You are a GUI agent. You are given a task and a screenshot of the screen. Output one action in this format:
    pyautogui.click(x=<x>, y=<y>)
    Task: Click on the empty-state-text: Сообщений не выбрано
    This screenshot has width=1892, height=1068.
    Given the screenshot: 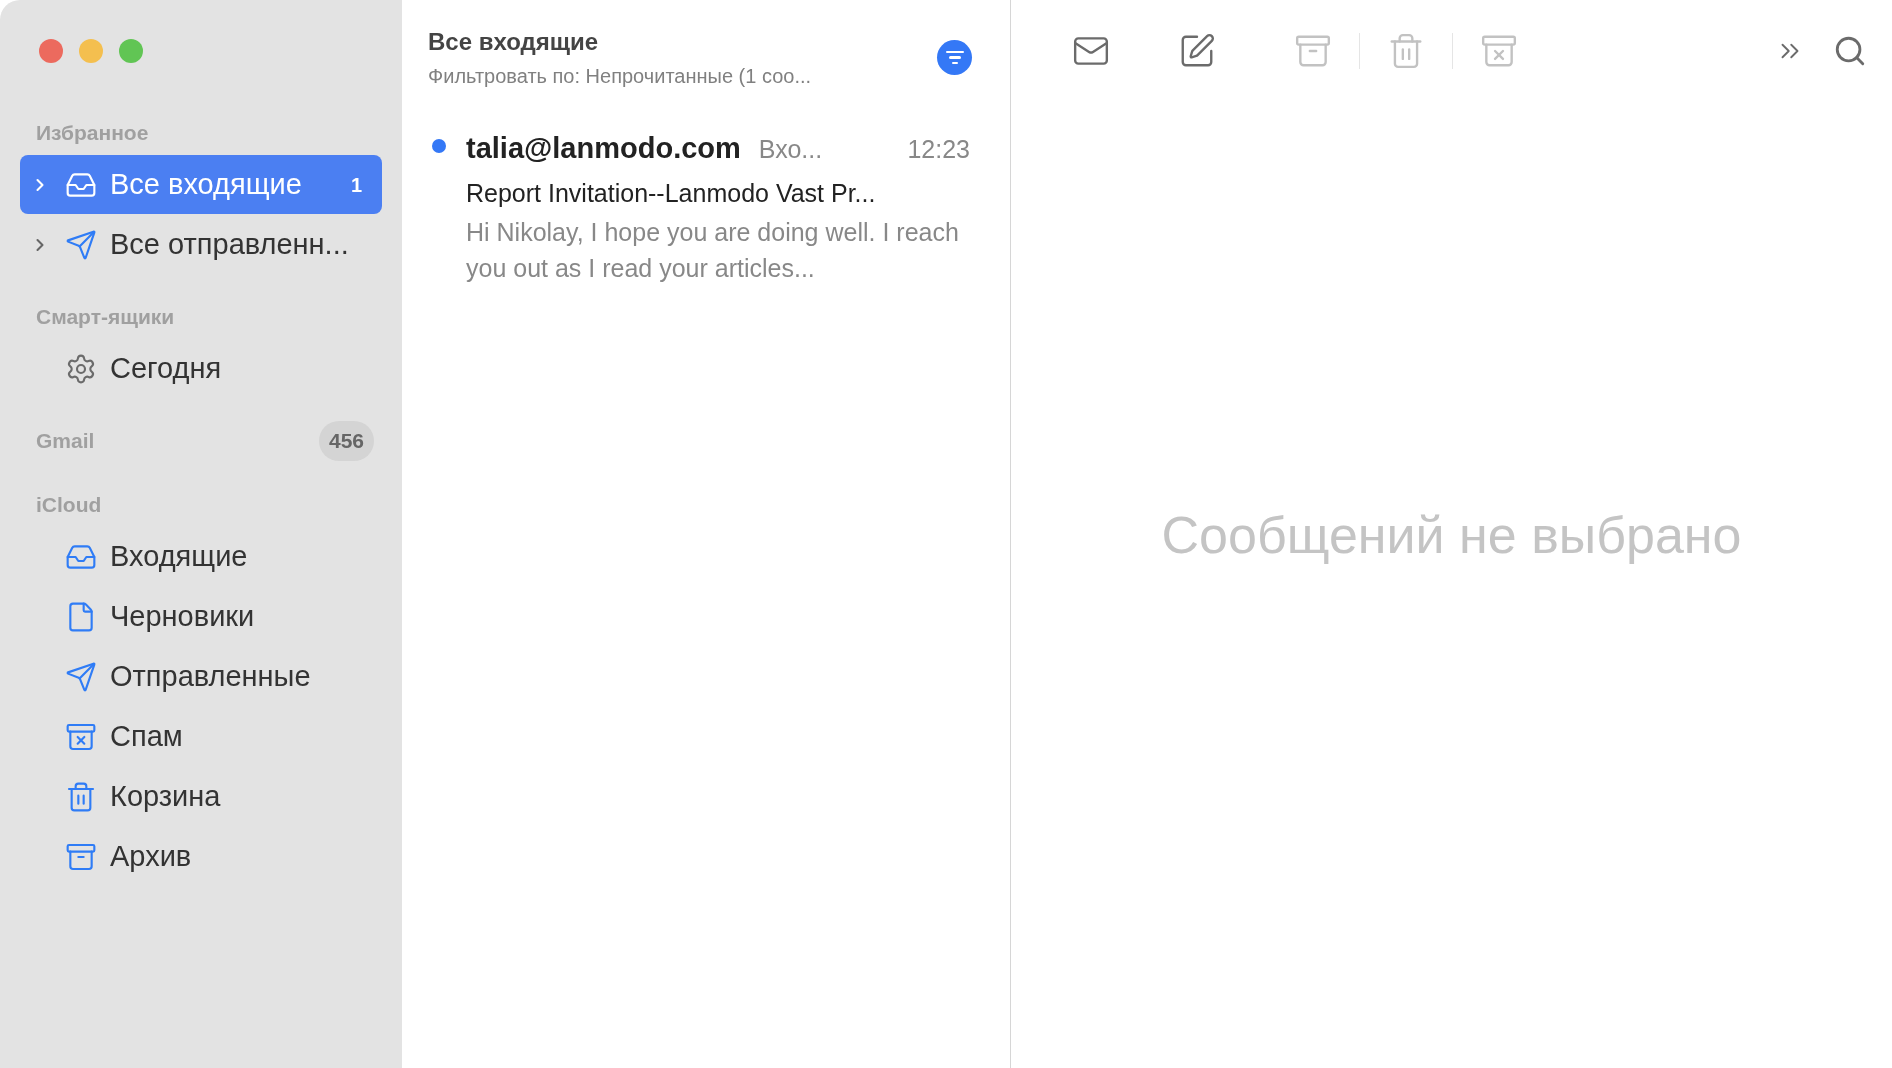 What is the action you would take?
    pyautogui.click(x=1451, y=535)
    